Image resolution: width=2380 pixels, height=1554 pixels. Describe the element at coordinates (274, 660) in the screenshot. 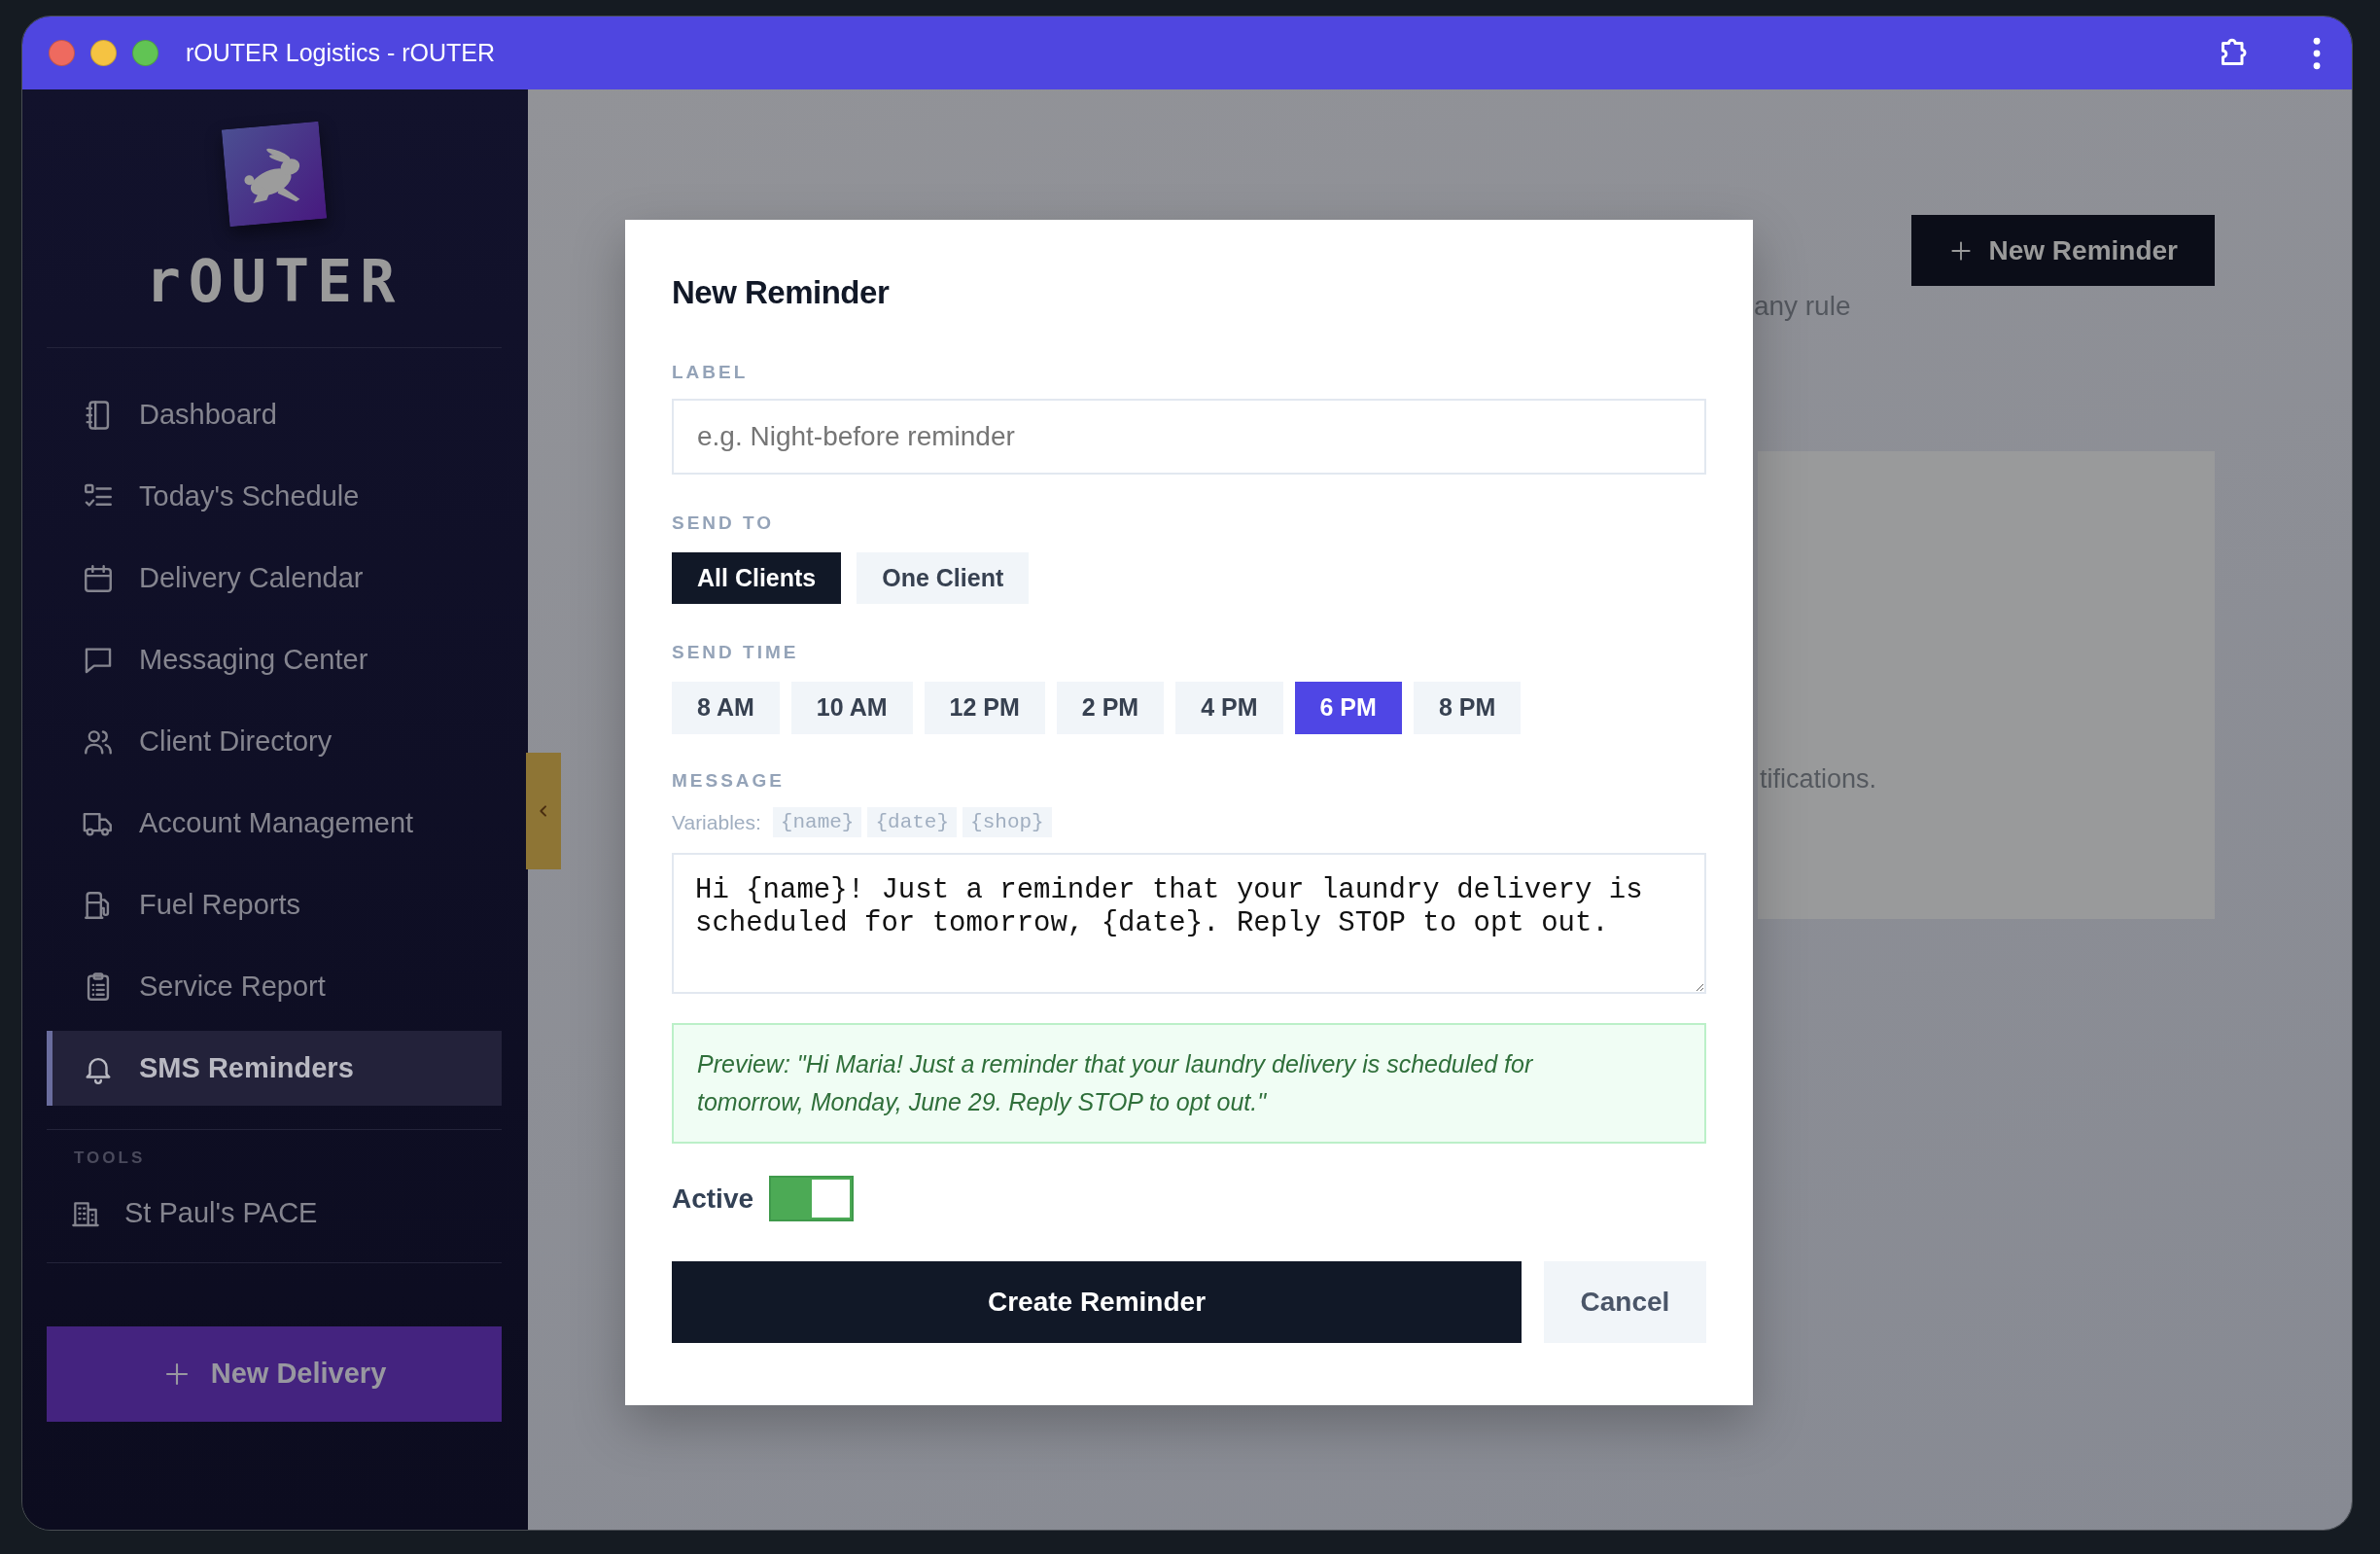

I see `sidebar-nav-item: Messaging Center` at that location.